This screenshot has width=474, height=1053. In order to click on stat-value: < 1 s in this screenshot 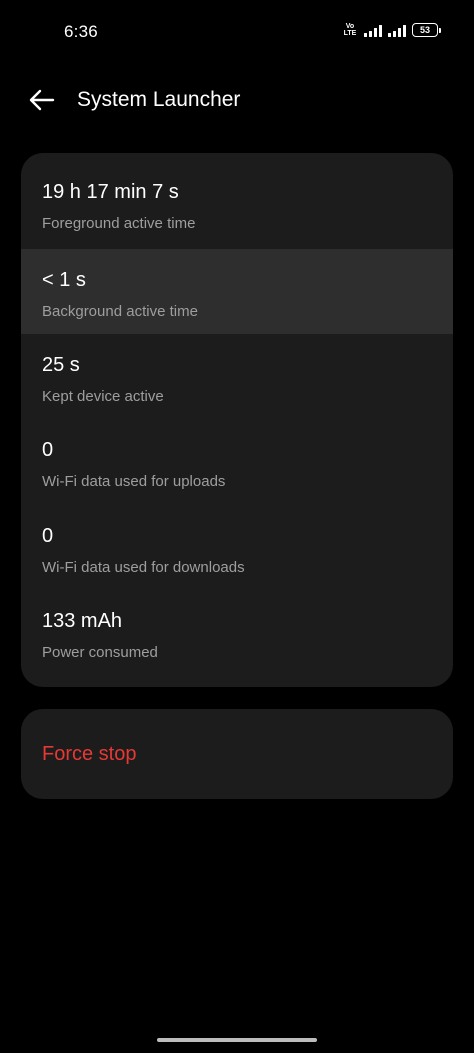, I will do `click(64, 280)`.